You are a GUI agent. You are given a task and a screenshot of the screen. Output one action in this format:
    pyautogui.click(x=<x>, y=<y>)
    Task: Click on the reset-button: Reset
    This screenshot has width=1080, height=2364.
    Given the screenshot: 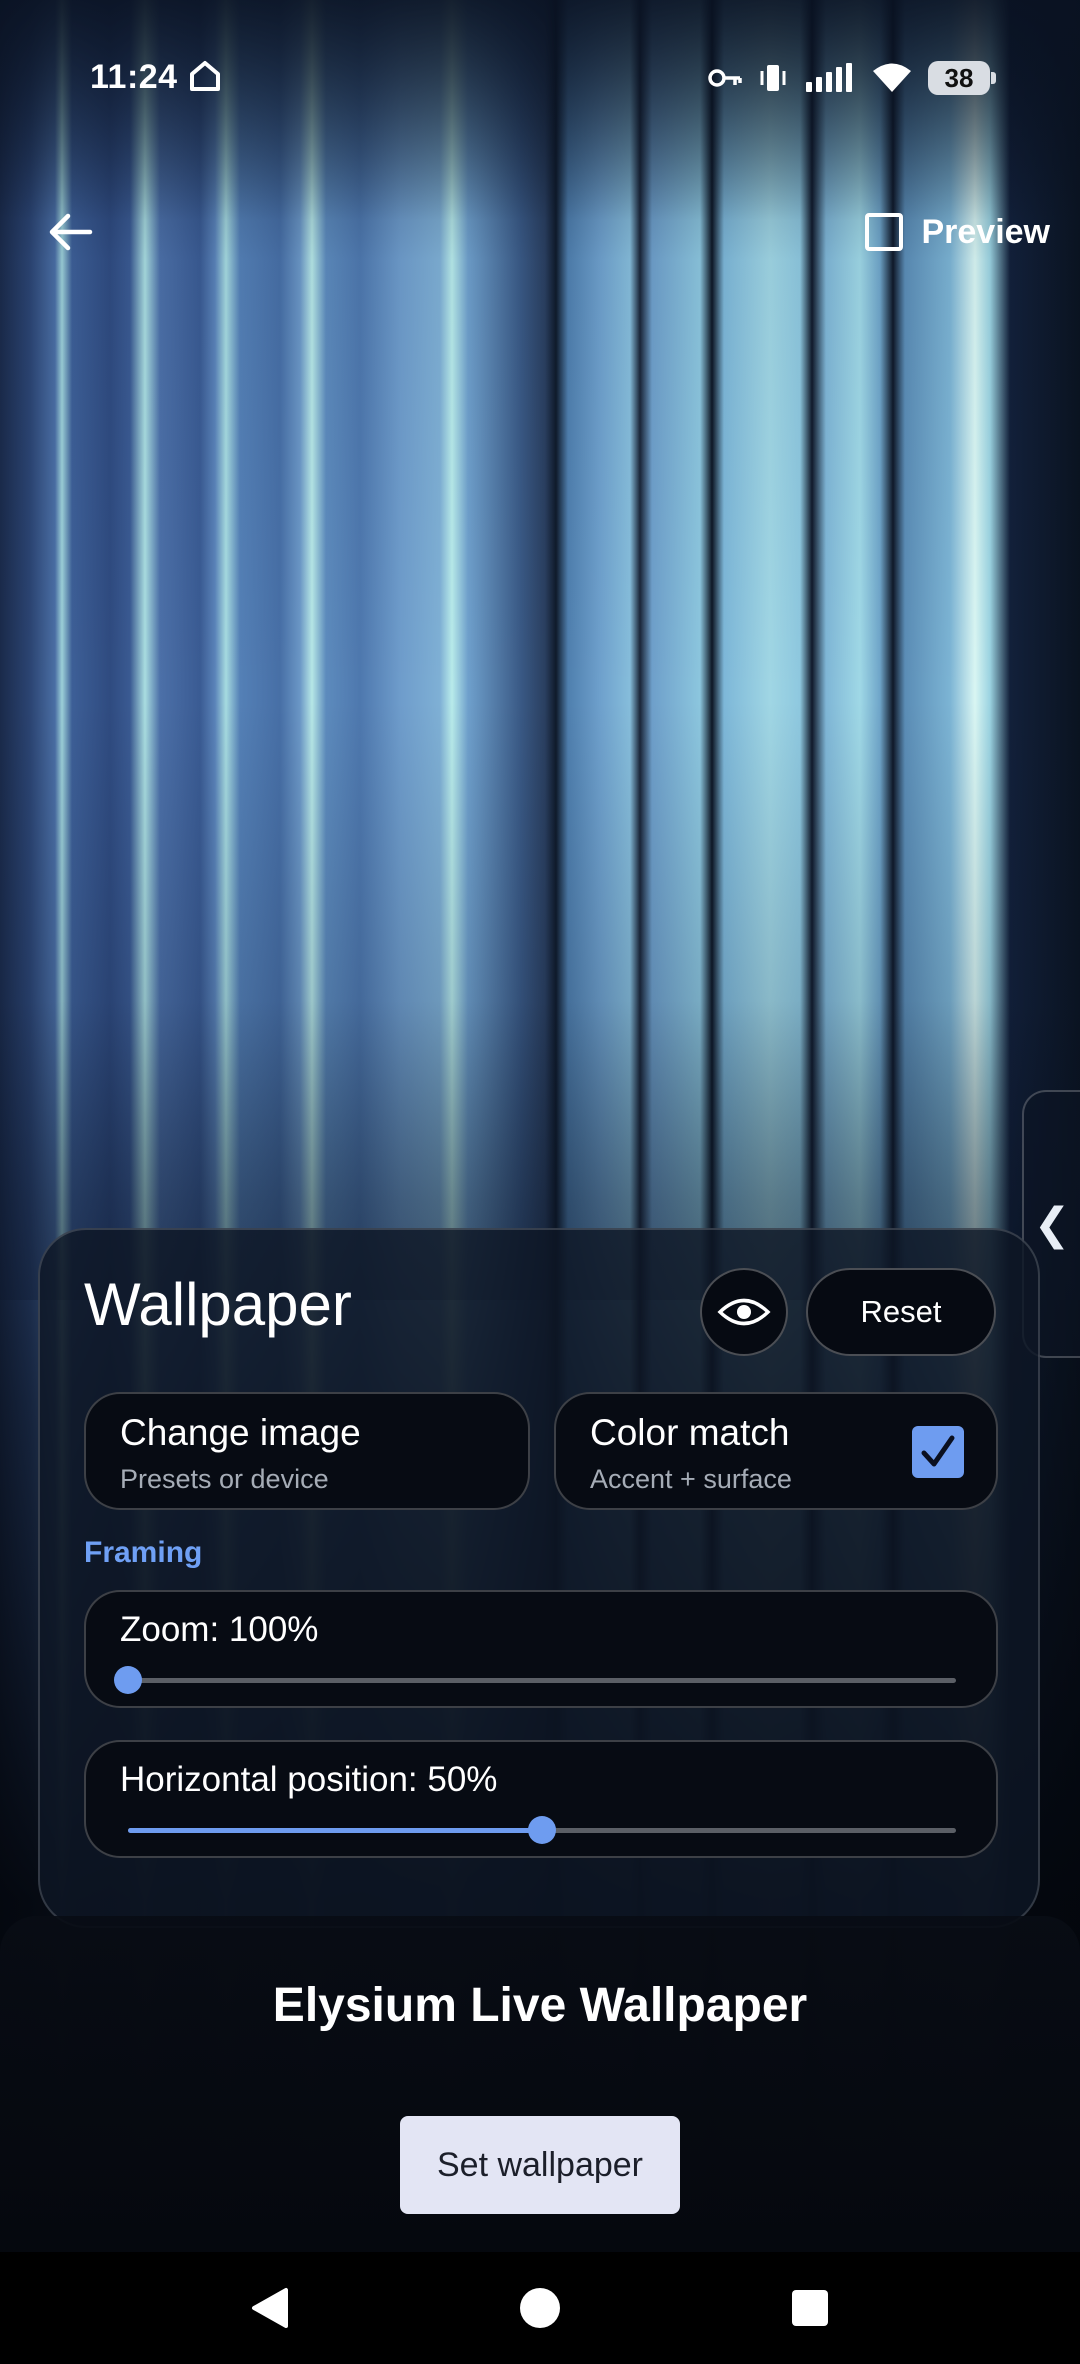 What is the action you would take?
    pyautogui.click(x=901, y=1312)
    